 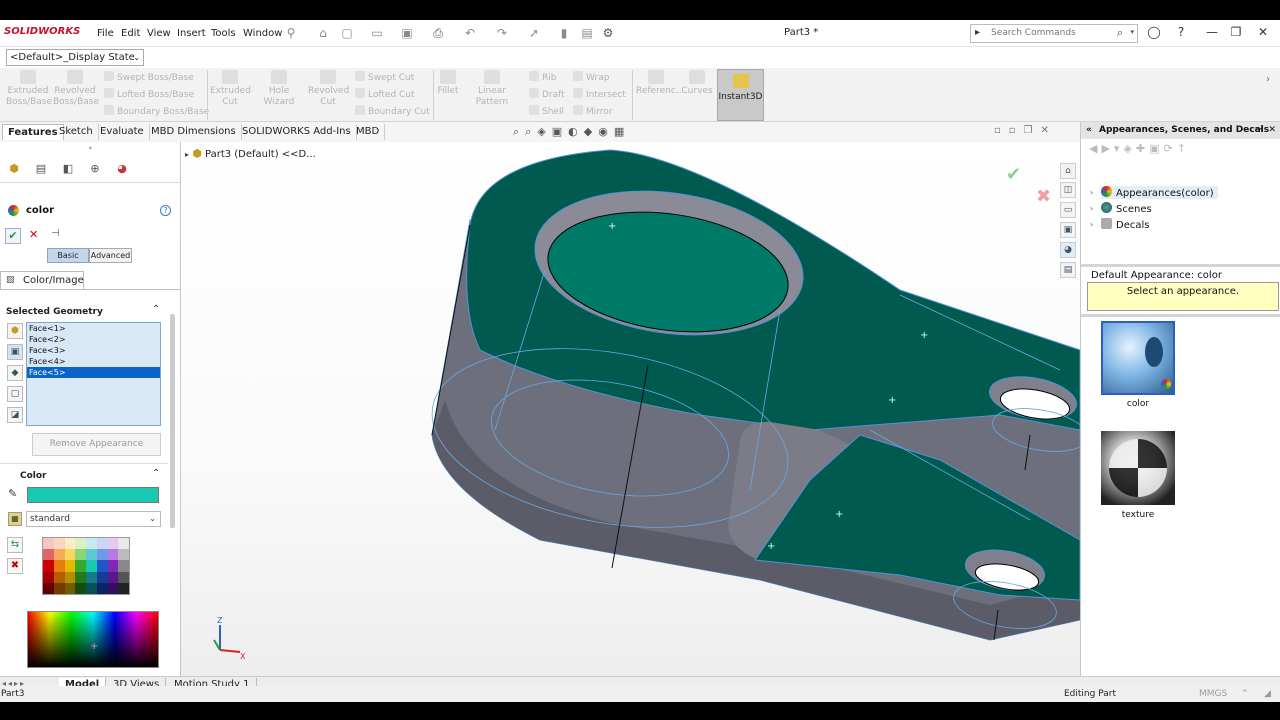 What do you see at coordinates (1125, 224) in the screenshot?
I see `tree-node-decals: Decals` at bounding box center [1125, 224].